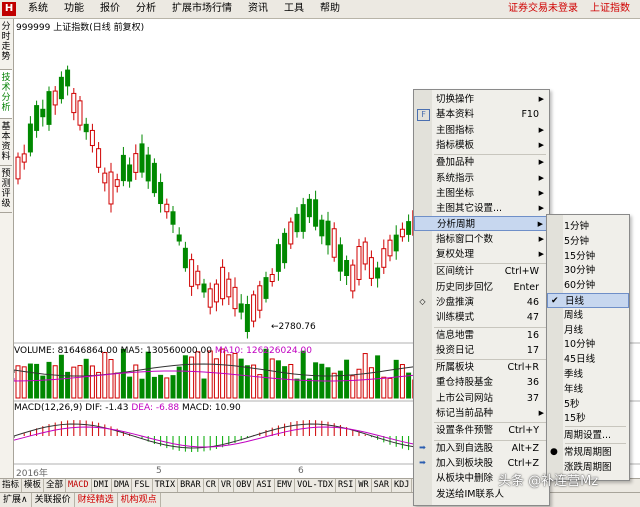 This screenshot has height=507, width=640. I want to click on context-menu-item: 切换操作 ▶, so click(481, 99).